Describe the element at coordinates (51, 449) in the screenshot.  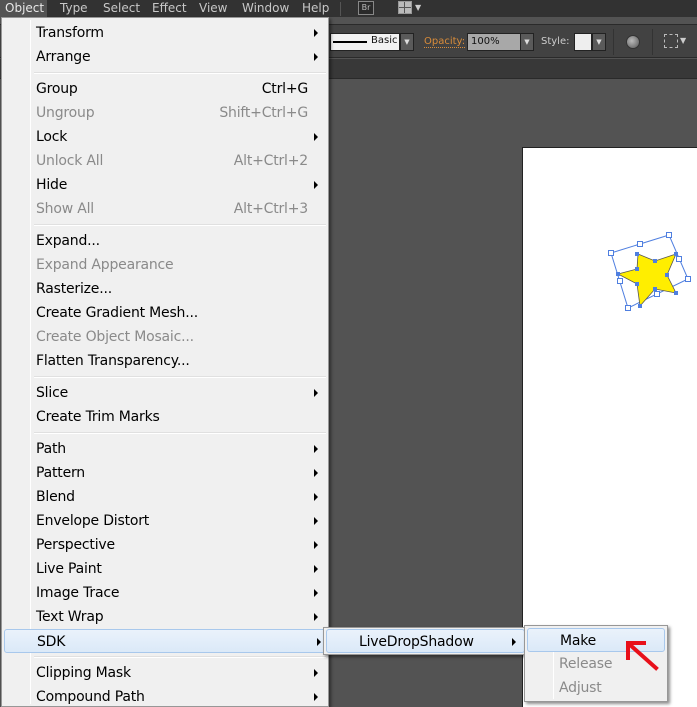
I see `menu-item-label: Path` at that location.